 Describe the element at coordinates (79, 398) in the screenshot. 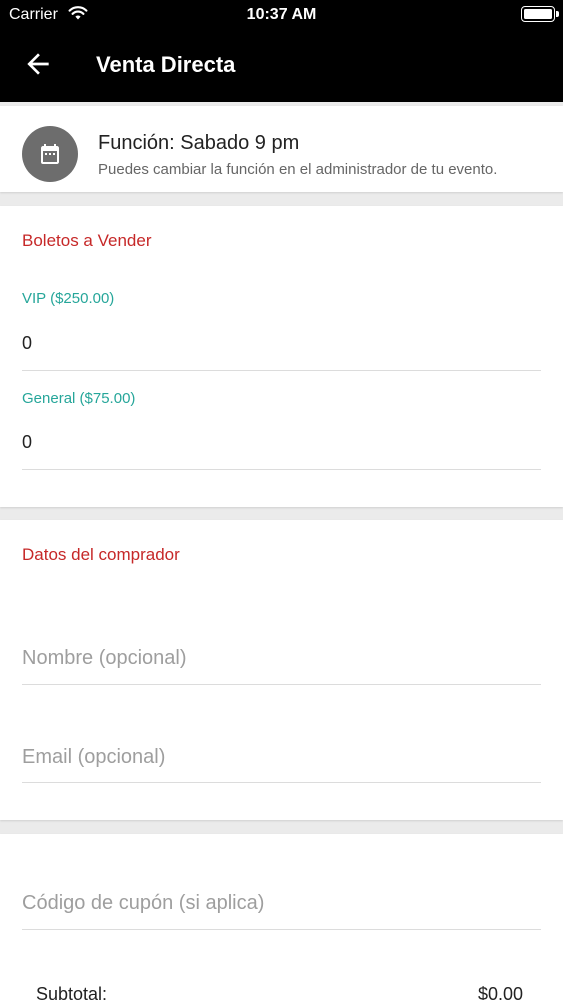

I see `ticket-general-label: General ($75.00)` at that location.